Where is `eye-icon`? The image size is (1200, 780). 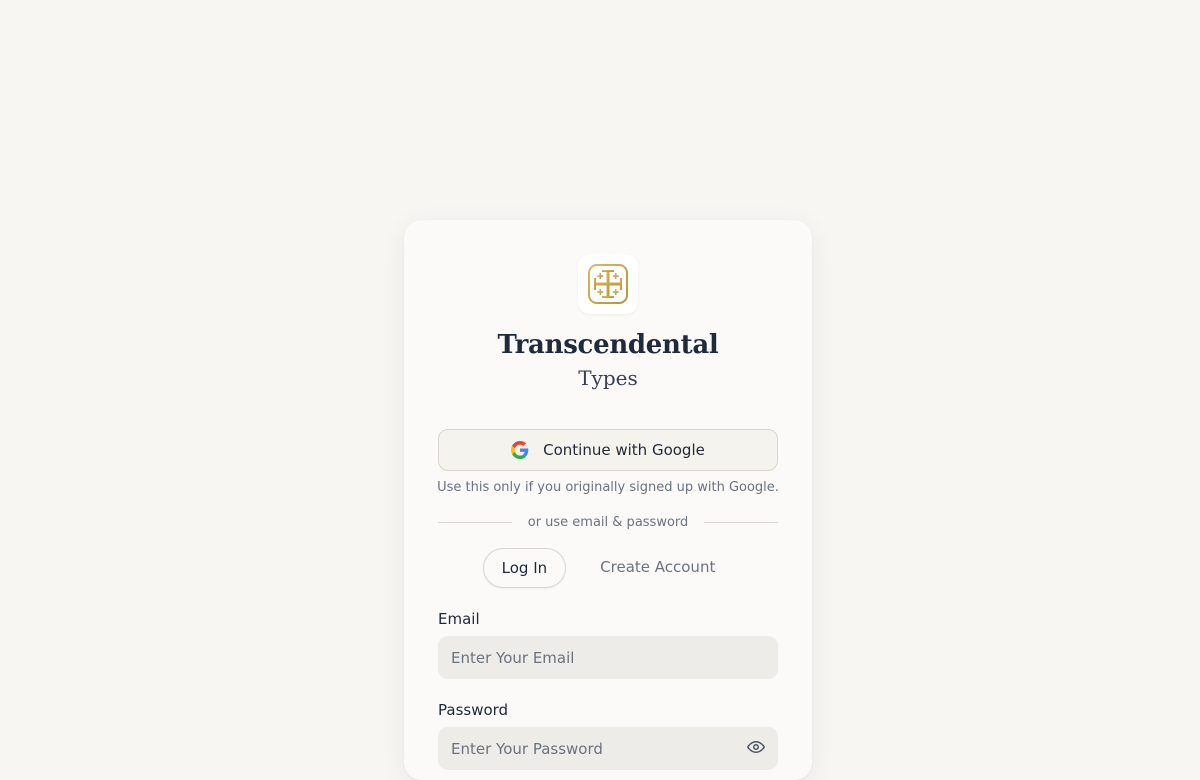
eye-icon is located at coordinates (756, 747).